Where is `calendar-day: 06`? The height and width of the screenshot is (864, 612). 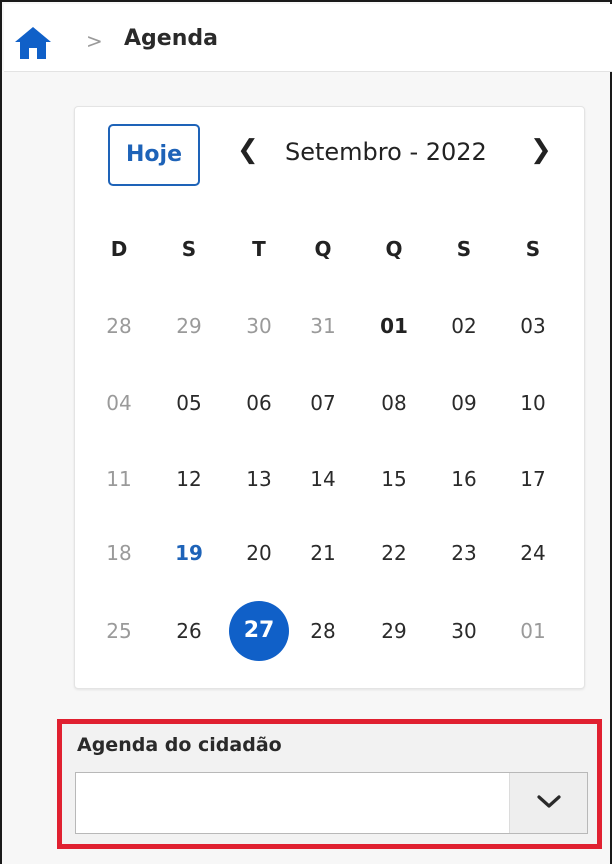
calendar-day: 06 is located at coordinates (259, 403).